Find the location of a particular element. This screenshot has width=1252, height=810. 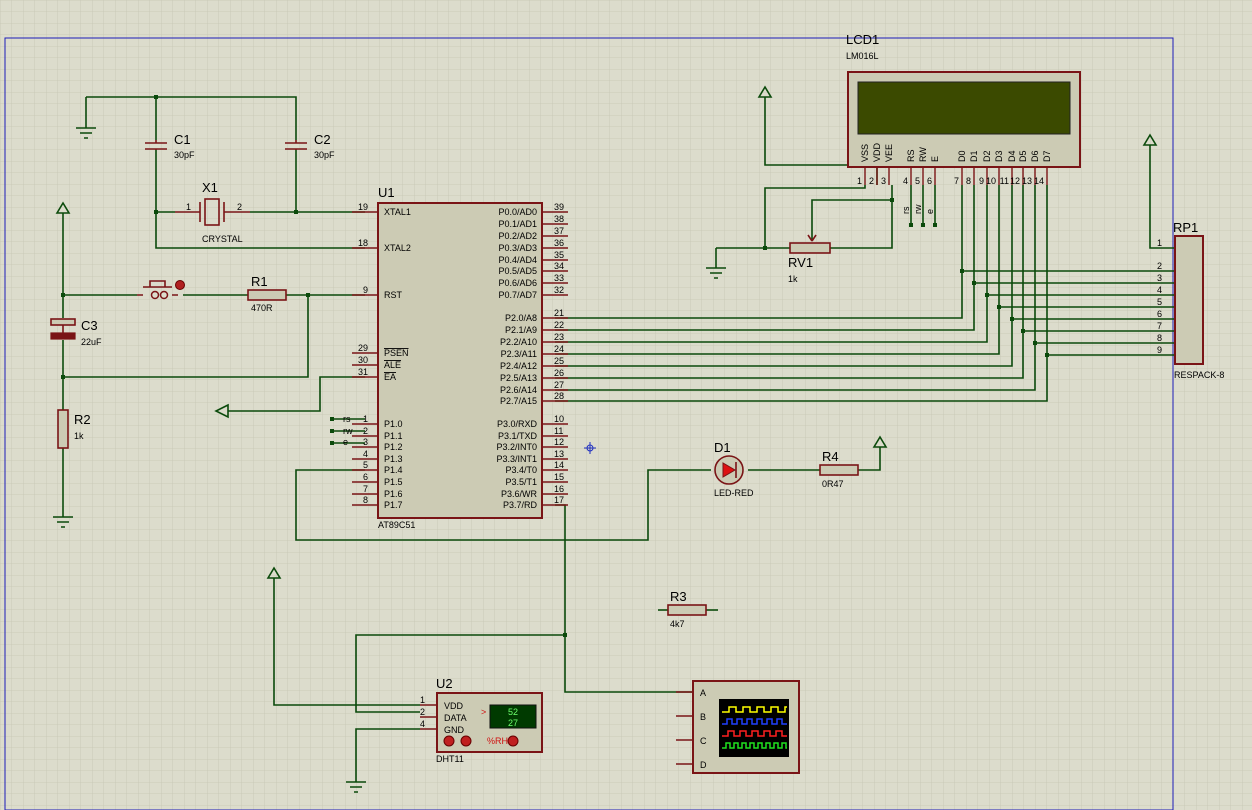

mcu-pin-name: P0.6/AD6 is located at coordinates (517, 283).